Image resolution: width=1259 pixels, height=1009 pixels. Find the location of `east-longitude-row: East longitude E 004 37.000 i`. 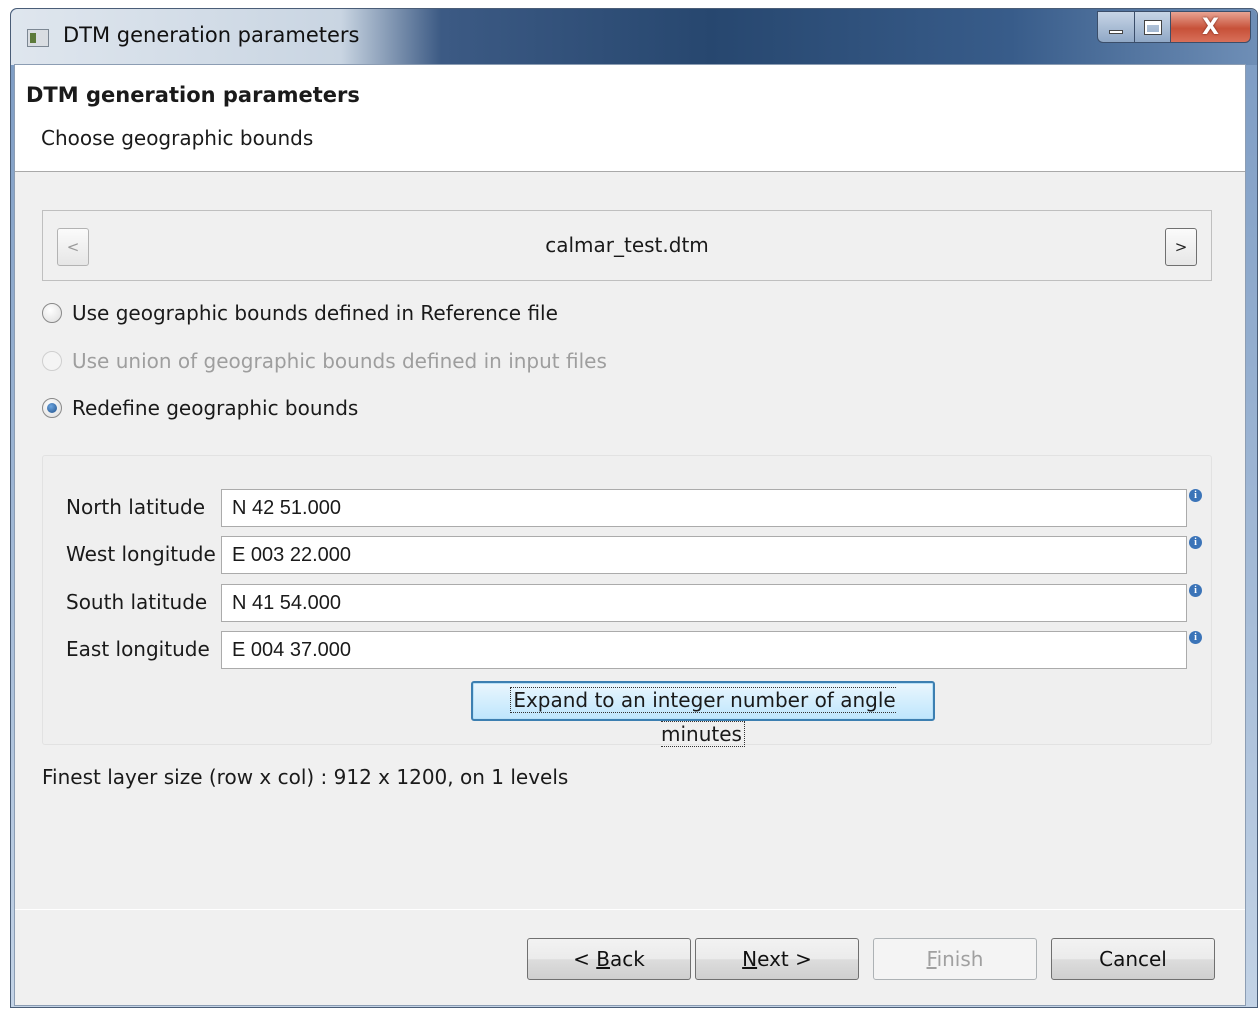

east-longitude-row: East longitude E 004 37.000 i is located at coordinates (627, 651).